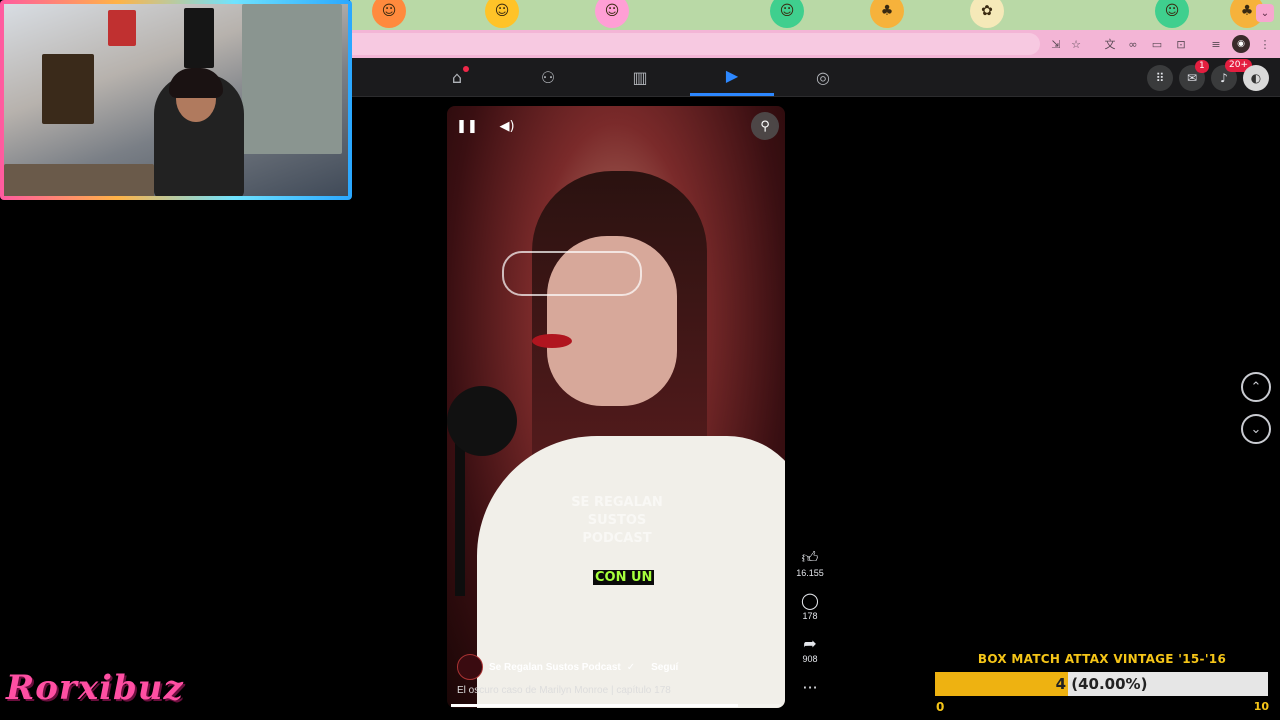 The width and height of the screenshot is (1280, 720). What do you see at coordinates (1202, 66) in the screenshot?
I see `messenger-badge: 1` at bounding box center [1202, 66].